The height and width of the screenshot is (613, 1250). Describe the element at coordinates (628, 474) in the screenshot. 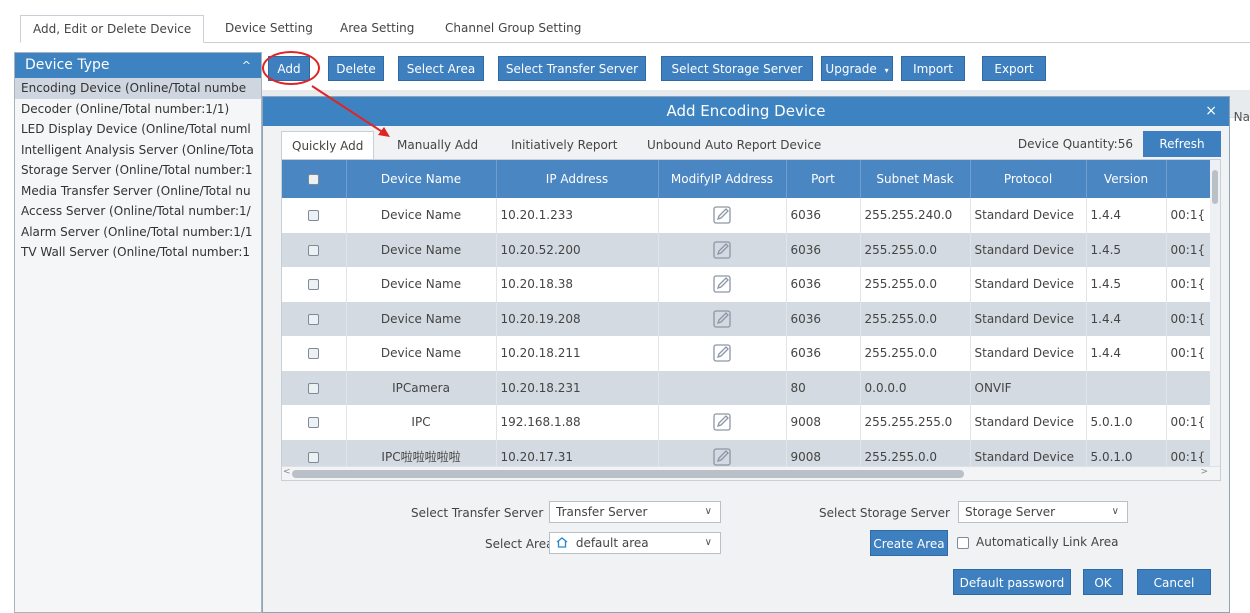

I see `horizontal-scroll-thumb` at that location.